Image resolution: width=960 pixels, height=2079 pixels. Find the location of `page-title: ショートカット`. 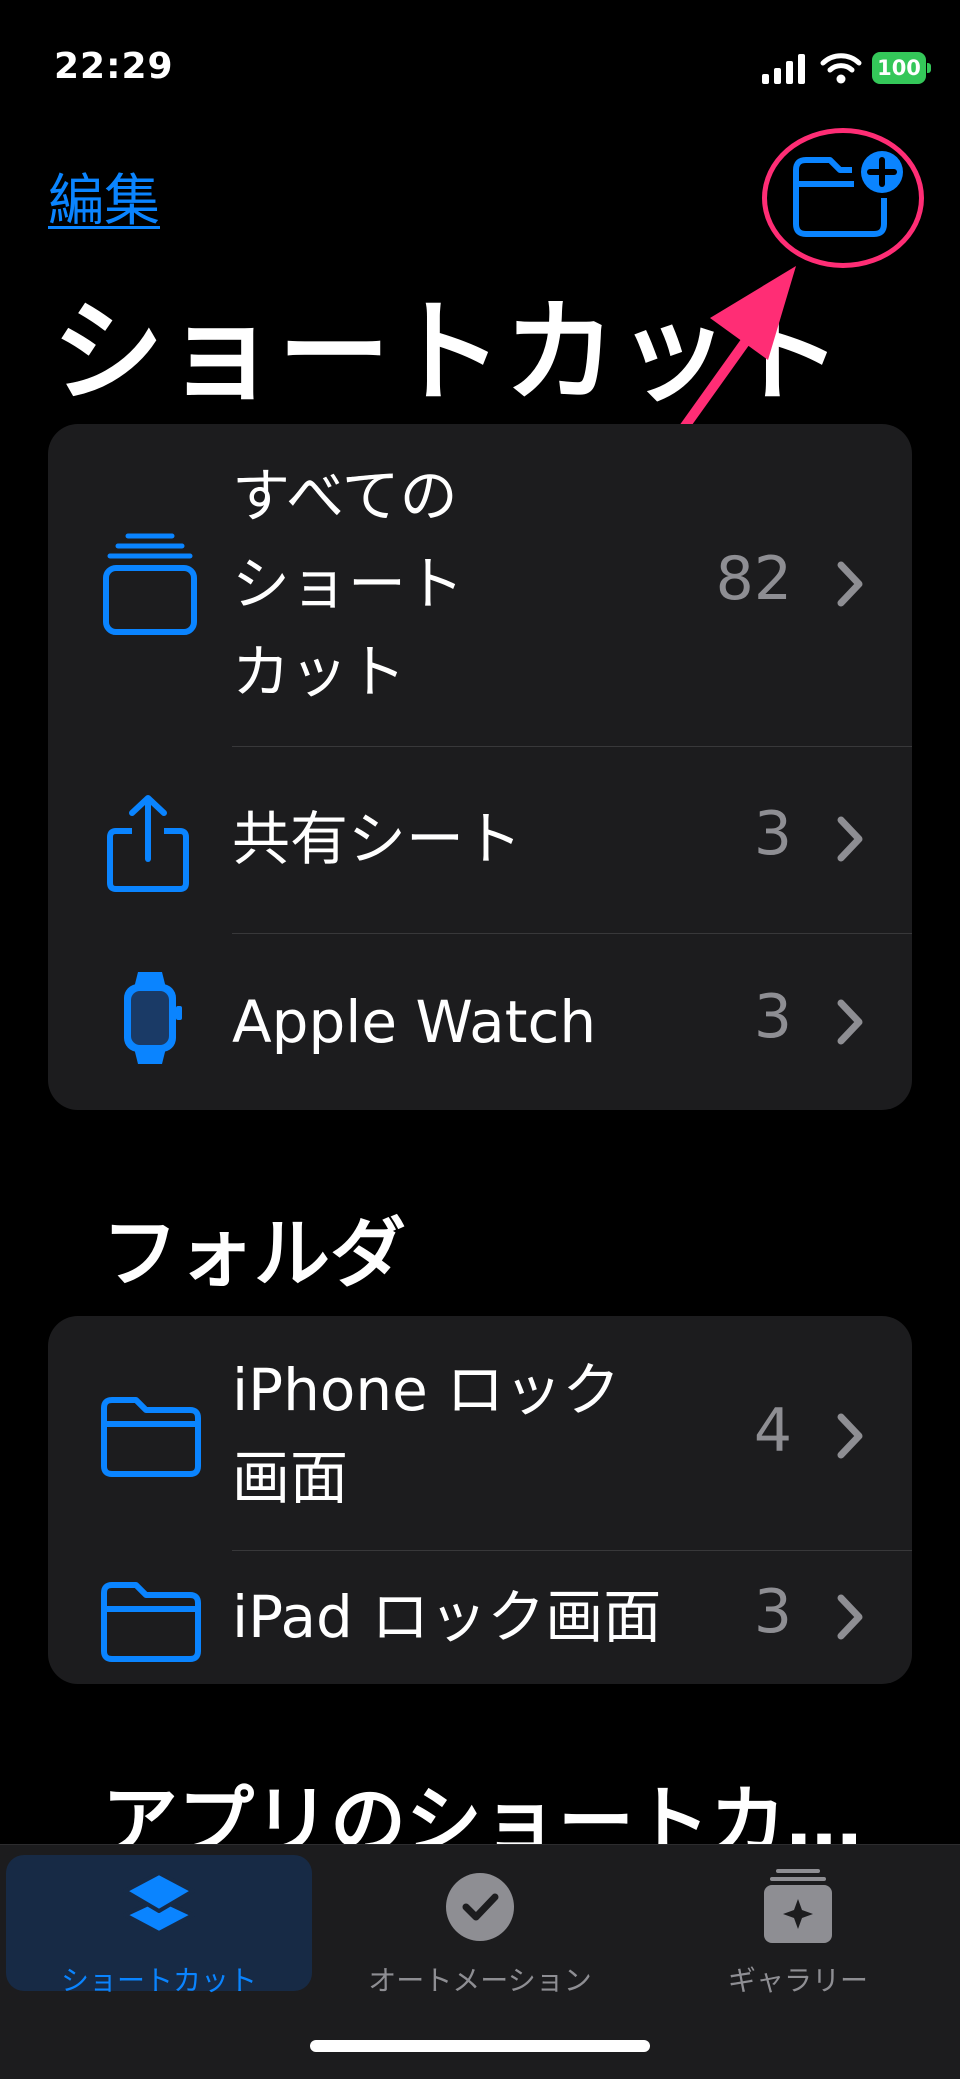

page-title: ショートカット is located at coordinates (447, 353).